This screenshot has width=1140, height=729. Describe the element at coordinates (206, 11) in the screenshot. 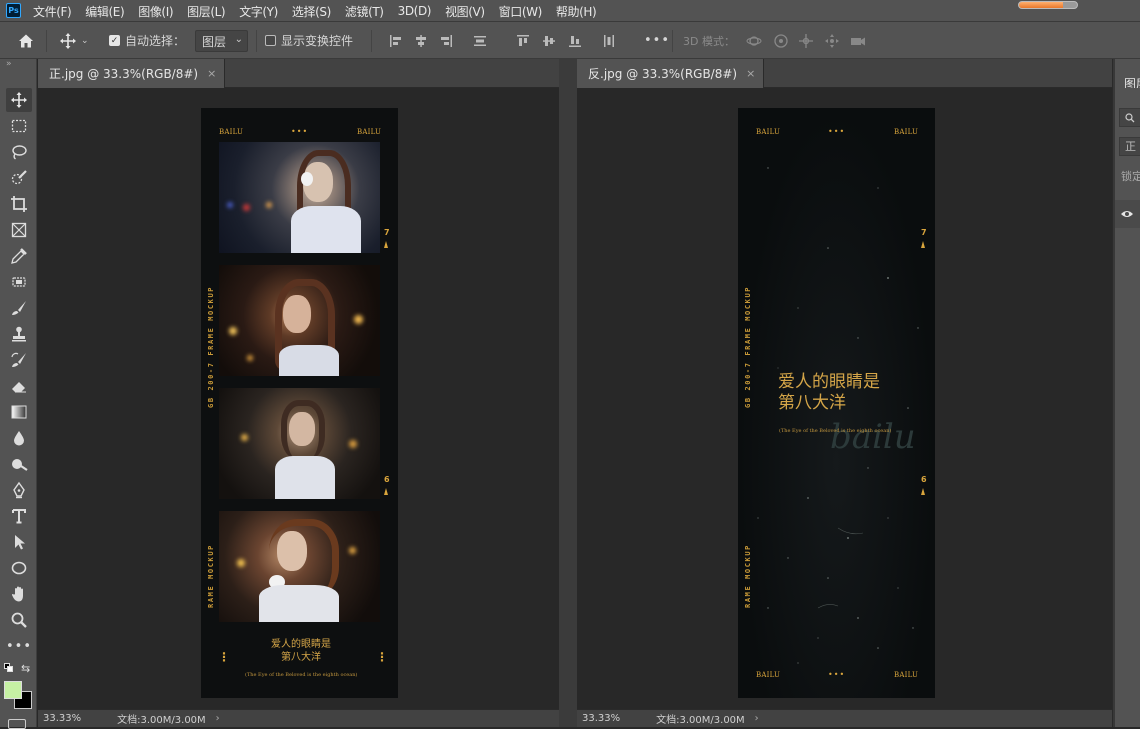

I see `menu-layer: 图层(L)` at that location.